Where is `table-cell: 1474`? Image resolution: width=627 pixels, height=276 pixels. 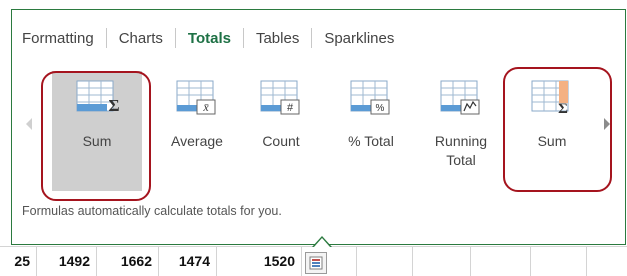
table-cell: 1474 is located at coordinates (188, 261).